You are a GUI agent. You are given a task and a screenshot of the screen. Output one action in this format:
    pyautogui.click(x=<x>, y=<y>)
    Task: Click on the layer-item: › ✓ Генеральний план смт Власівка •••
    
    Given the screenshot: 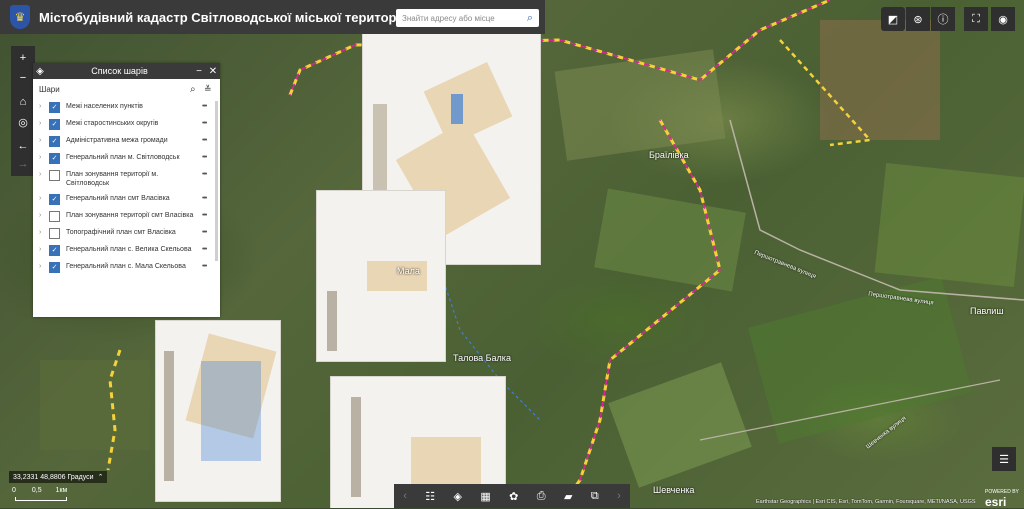 What is the action you would take?
    pyautogui.click(x=126, y=199)
    